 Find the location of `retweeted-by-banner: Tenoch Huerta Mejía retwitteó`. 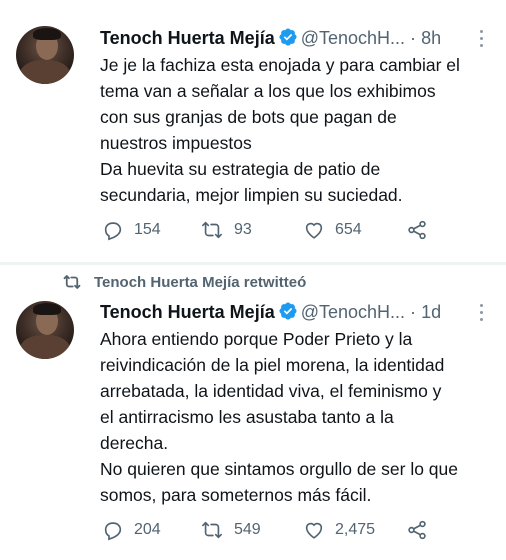

retweeted-by-banner: Tenoch Huerta Mejía retwitteó is located at coordinates (184, 282).